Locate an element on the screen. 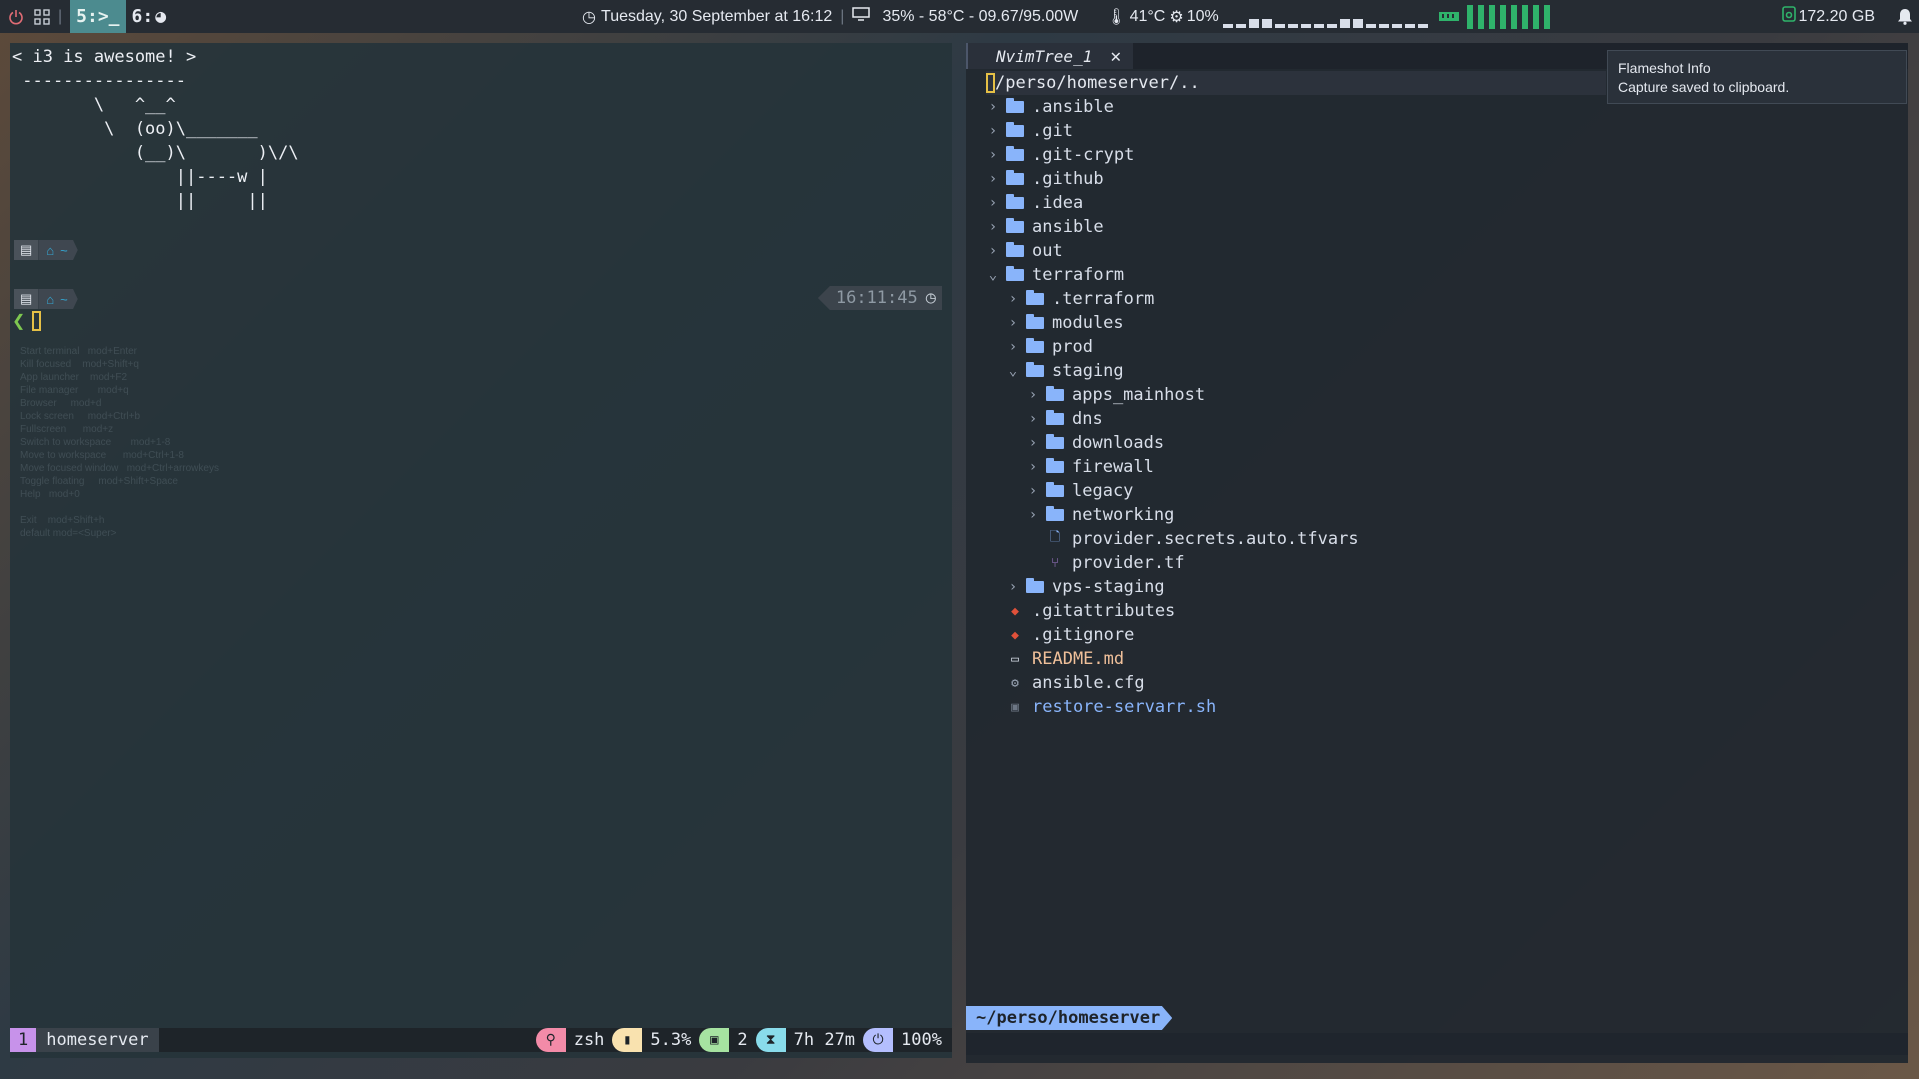  tree-folder: › prod is located at coordinates (1296, 347).